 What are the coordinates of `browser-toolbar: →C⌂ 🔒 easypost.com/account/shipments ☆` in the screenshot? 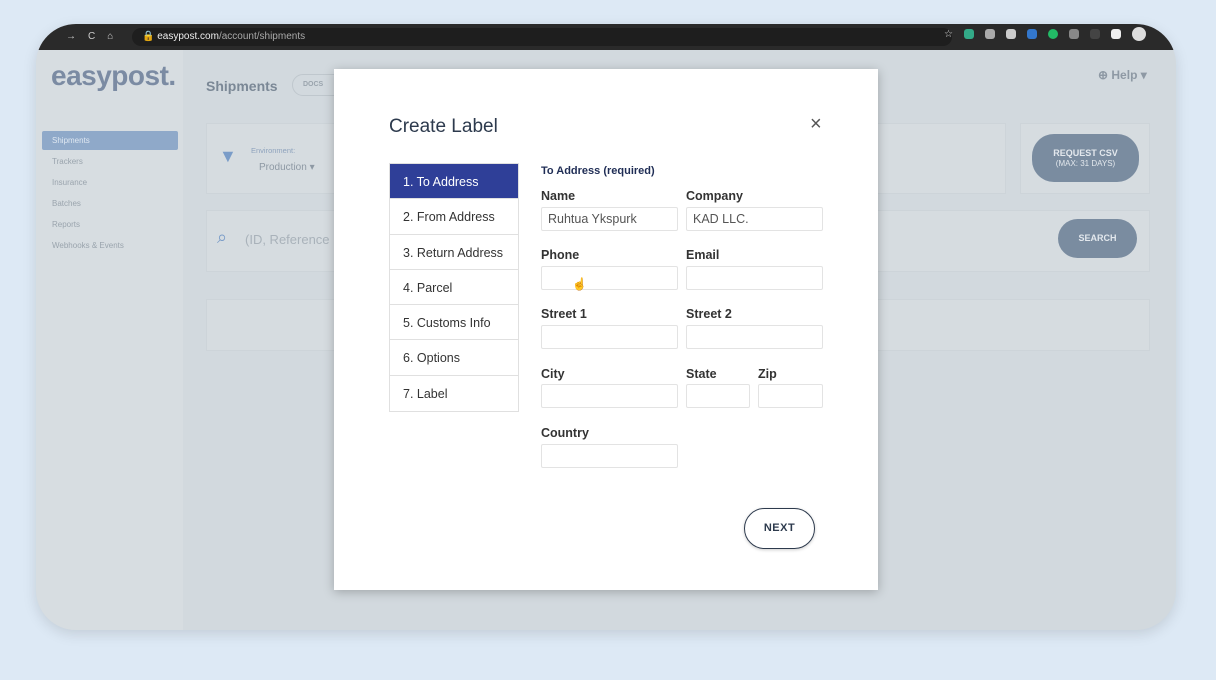 It's located at (606, 37).